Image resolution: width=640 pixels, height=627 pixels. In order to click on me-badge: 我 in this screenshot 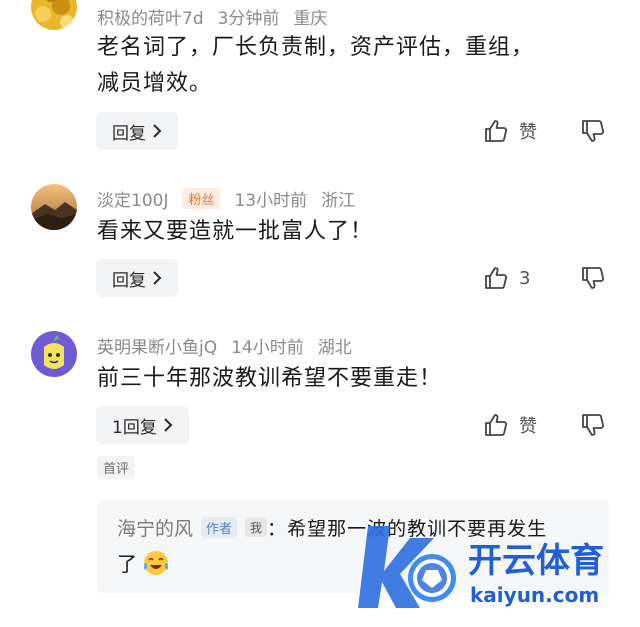, I will do `click(256, 527)`.